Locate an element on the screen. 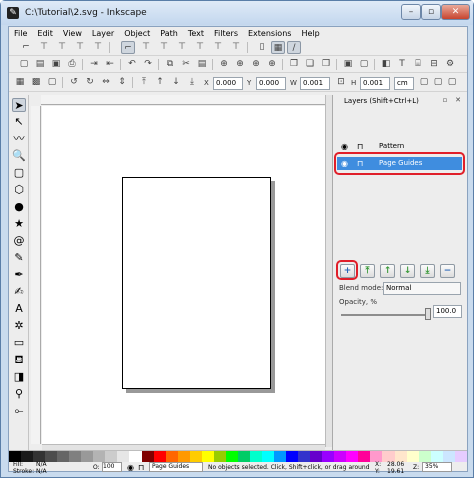 The image size is (474, 478). redo-icon: ↷ is located at coordinates (148, 64).